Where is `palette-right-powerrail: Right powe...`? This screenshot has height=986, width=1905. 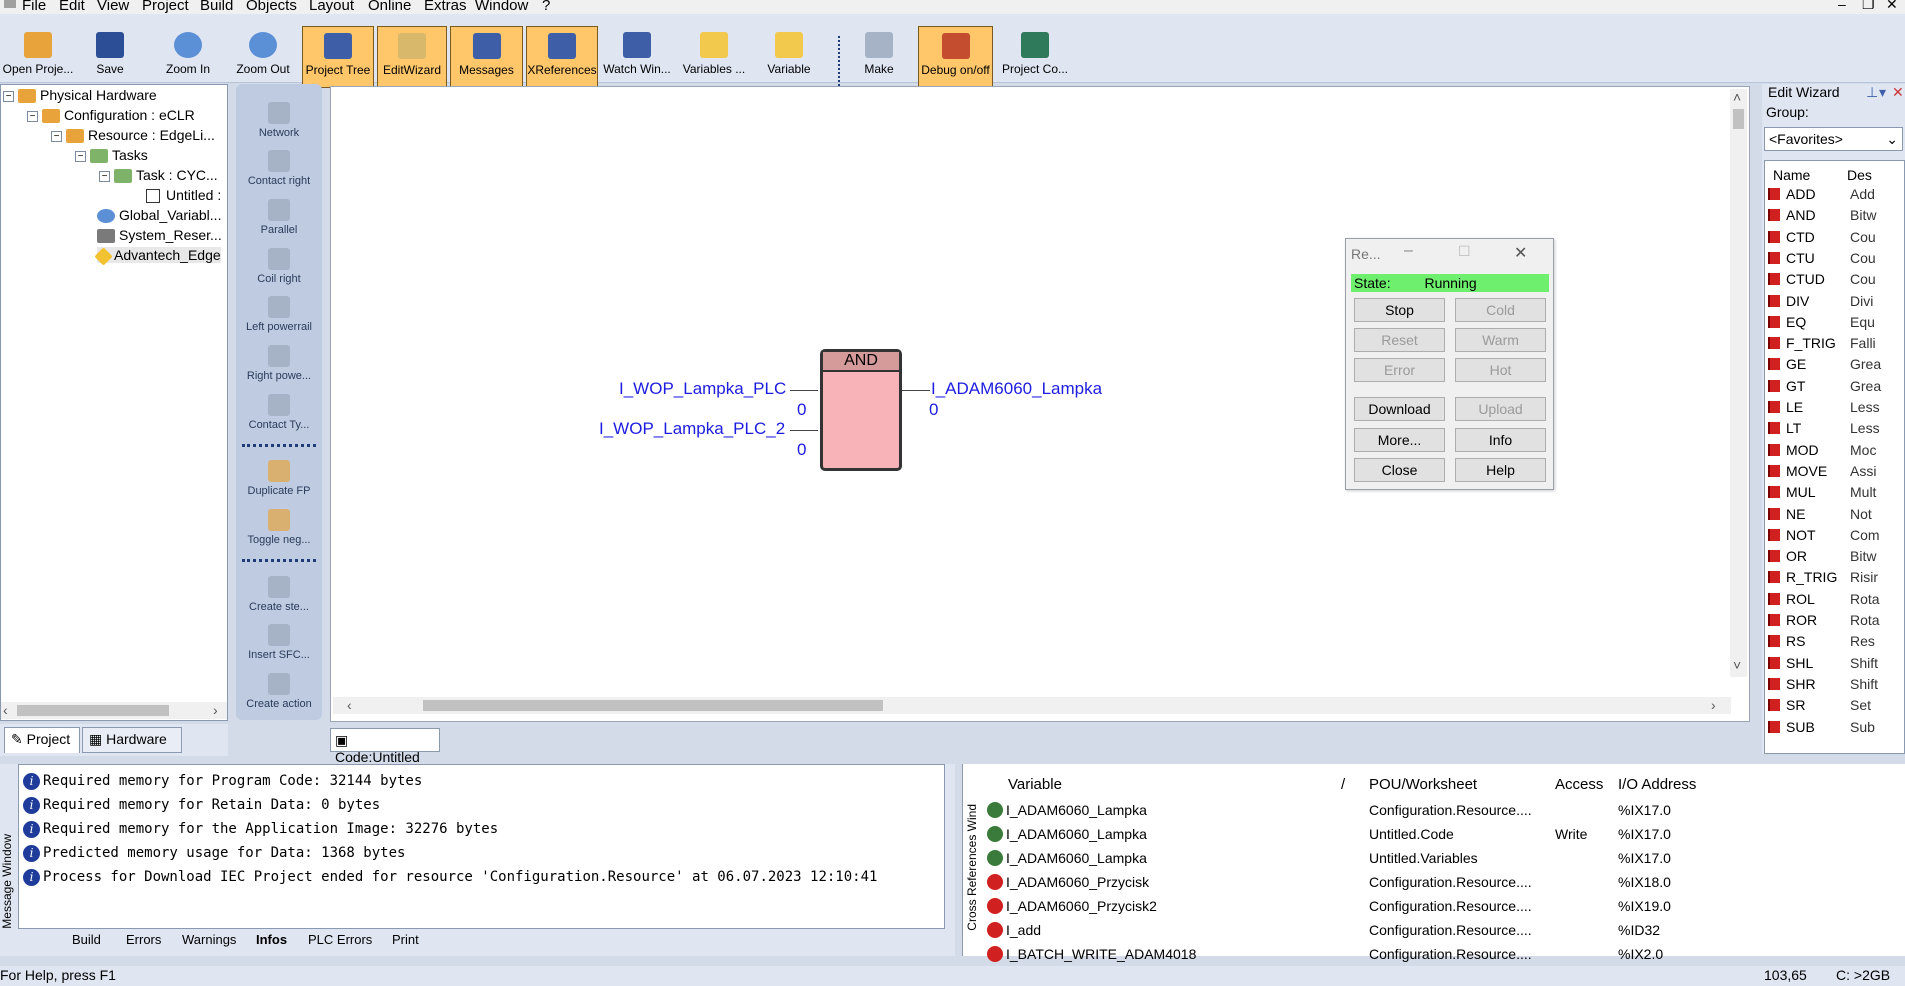 palette-right-powerrail: Right powe... is located at coordinates (279, 363).